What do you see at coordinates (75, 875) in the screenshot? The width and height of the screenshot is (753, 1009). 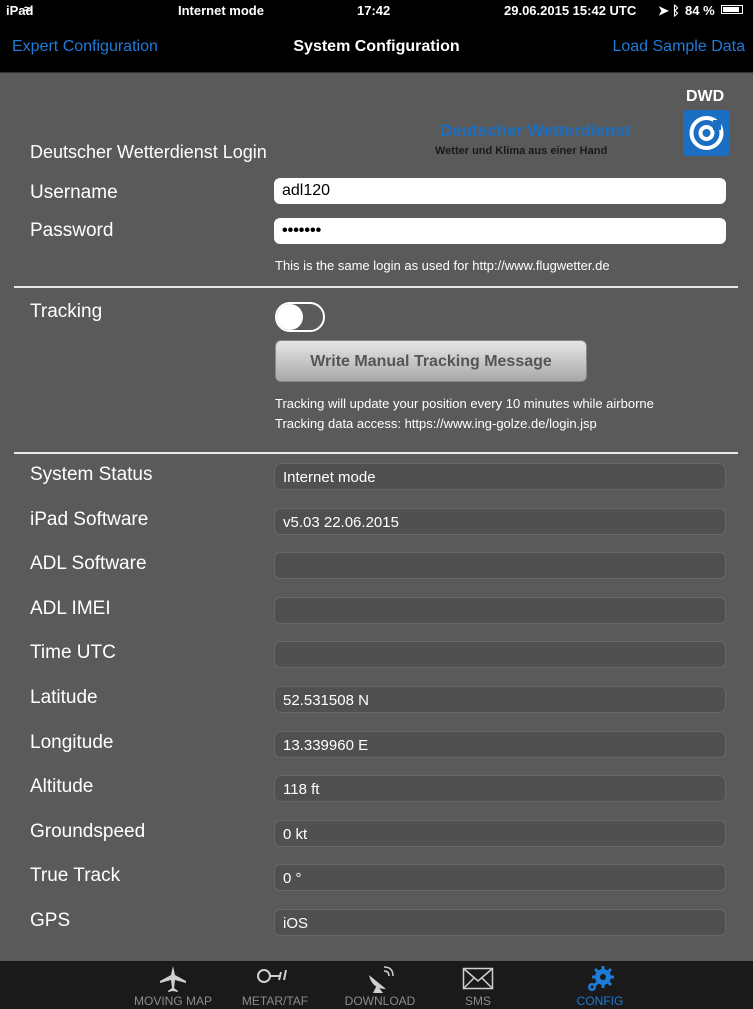 I see `true-track-label: True Track` at bounding box center [75, 875].